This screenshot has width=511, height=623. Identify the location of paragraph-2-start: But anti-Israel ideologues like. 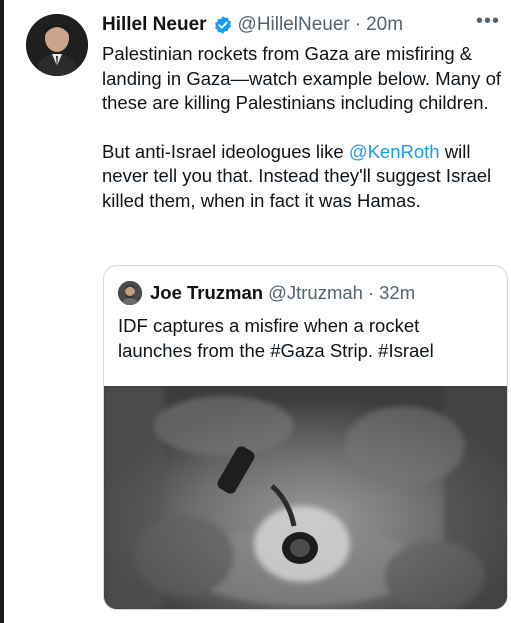
(225, 151).